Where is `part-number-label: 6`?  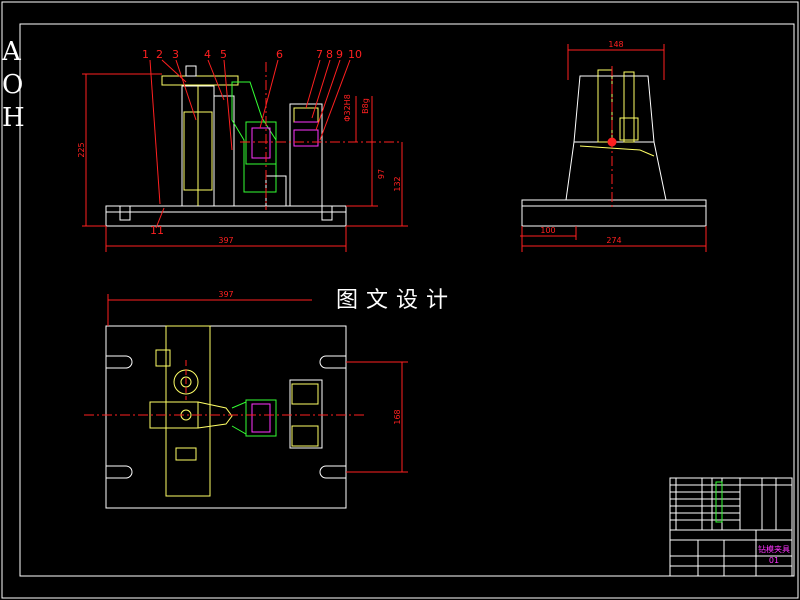
part-number-label: 6 is located at coordinates (279, 54).